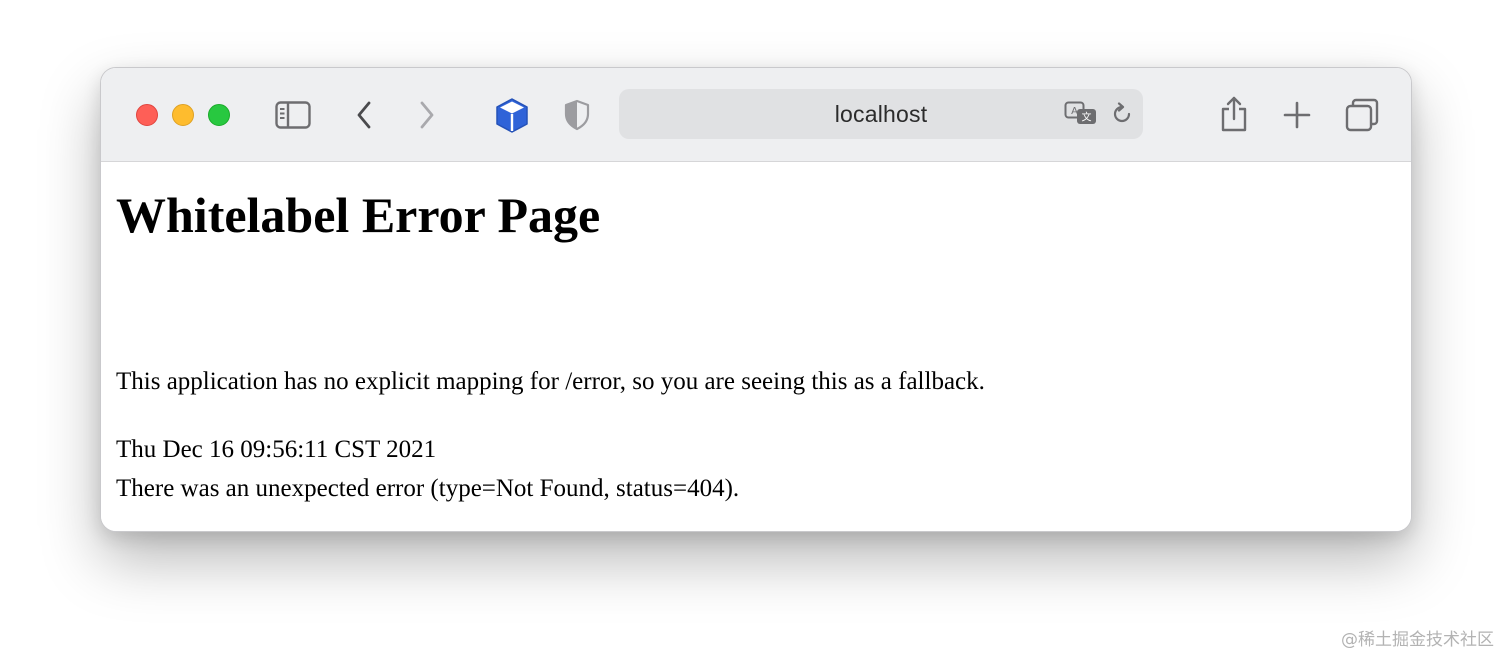  I want to click on tab-overview-button, so click(1362, 115).